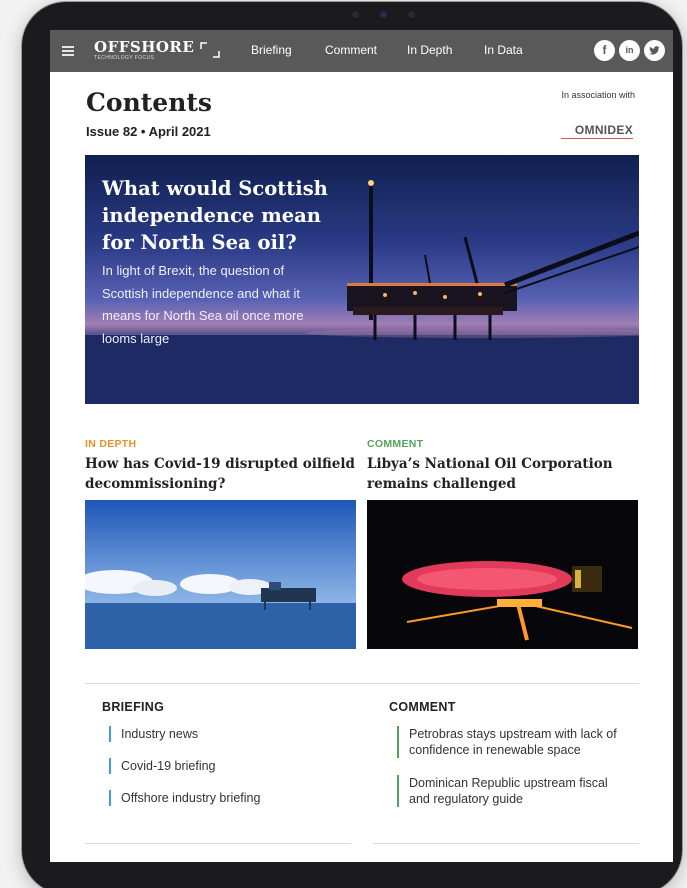 The height and width of the screenshot is (888, 687). Describe the element at coordinates (111, 444) in the screenshot. I see `article-tag-in-depth: IN DEPTH` at that location.